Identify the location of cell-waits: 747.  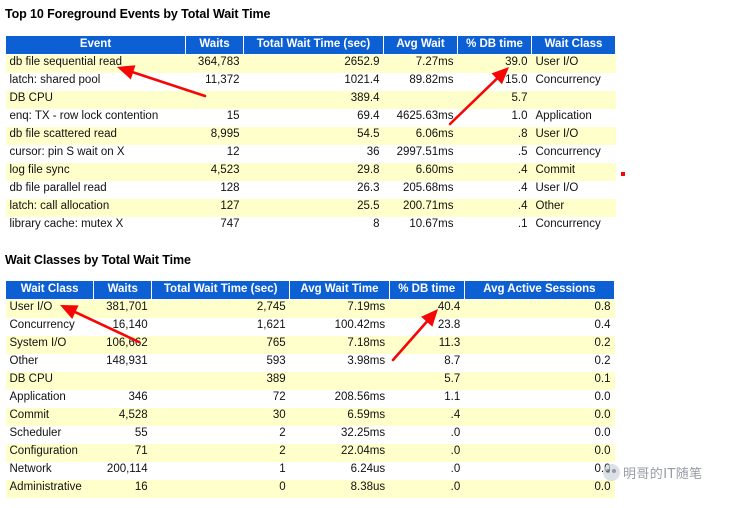
(214, 225).